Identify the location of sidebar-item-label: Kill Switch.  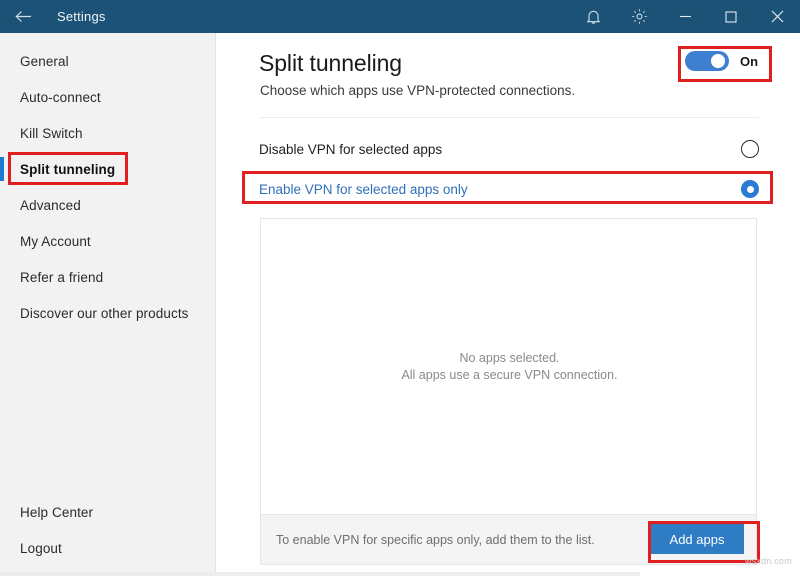
(51, 133).